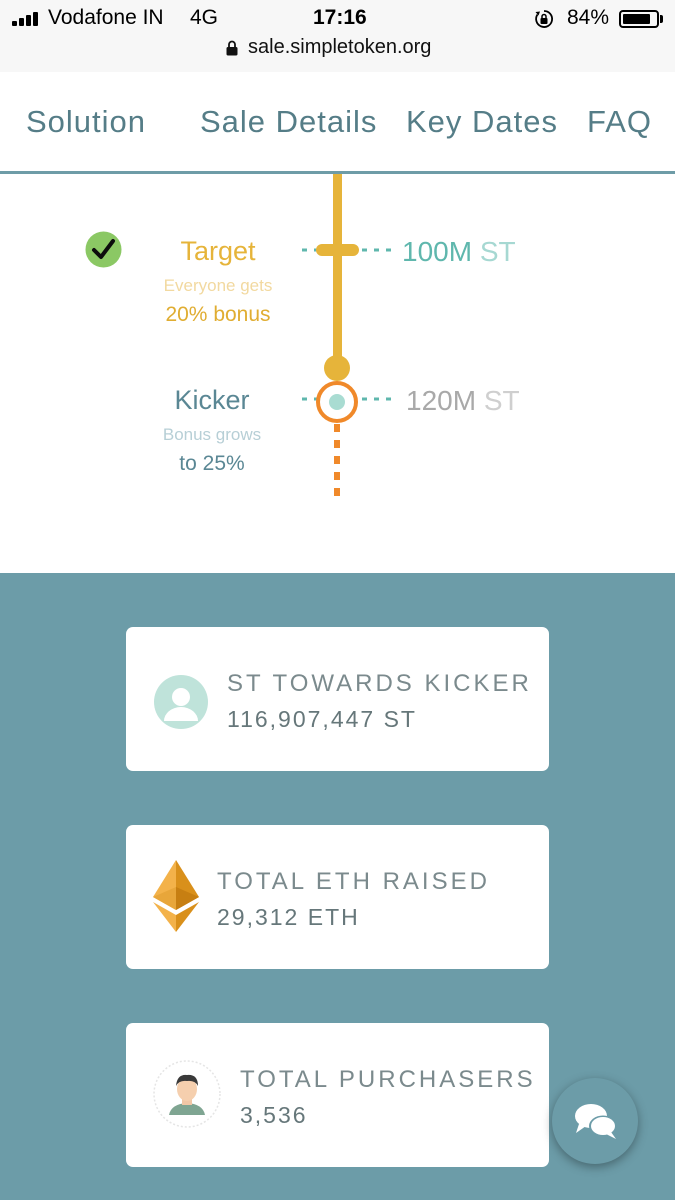 Image resolution: width=675 pixels, height=1200 pixels. What do you see at coordinates (212, 434) in the screenshot?
I see `kicker-description: Bonus grows` at bounding box center [212, 434].